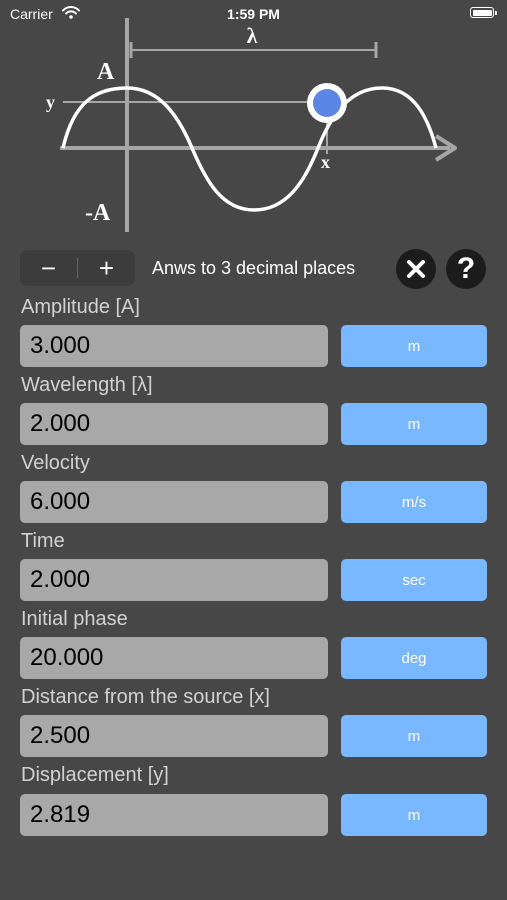  What do you see at coordinates (174, 736) in the screenshot?
I see `distance-input: 2.500` at bounding box center [174, 736].